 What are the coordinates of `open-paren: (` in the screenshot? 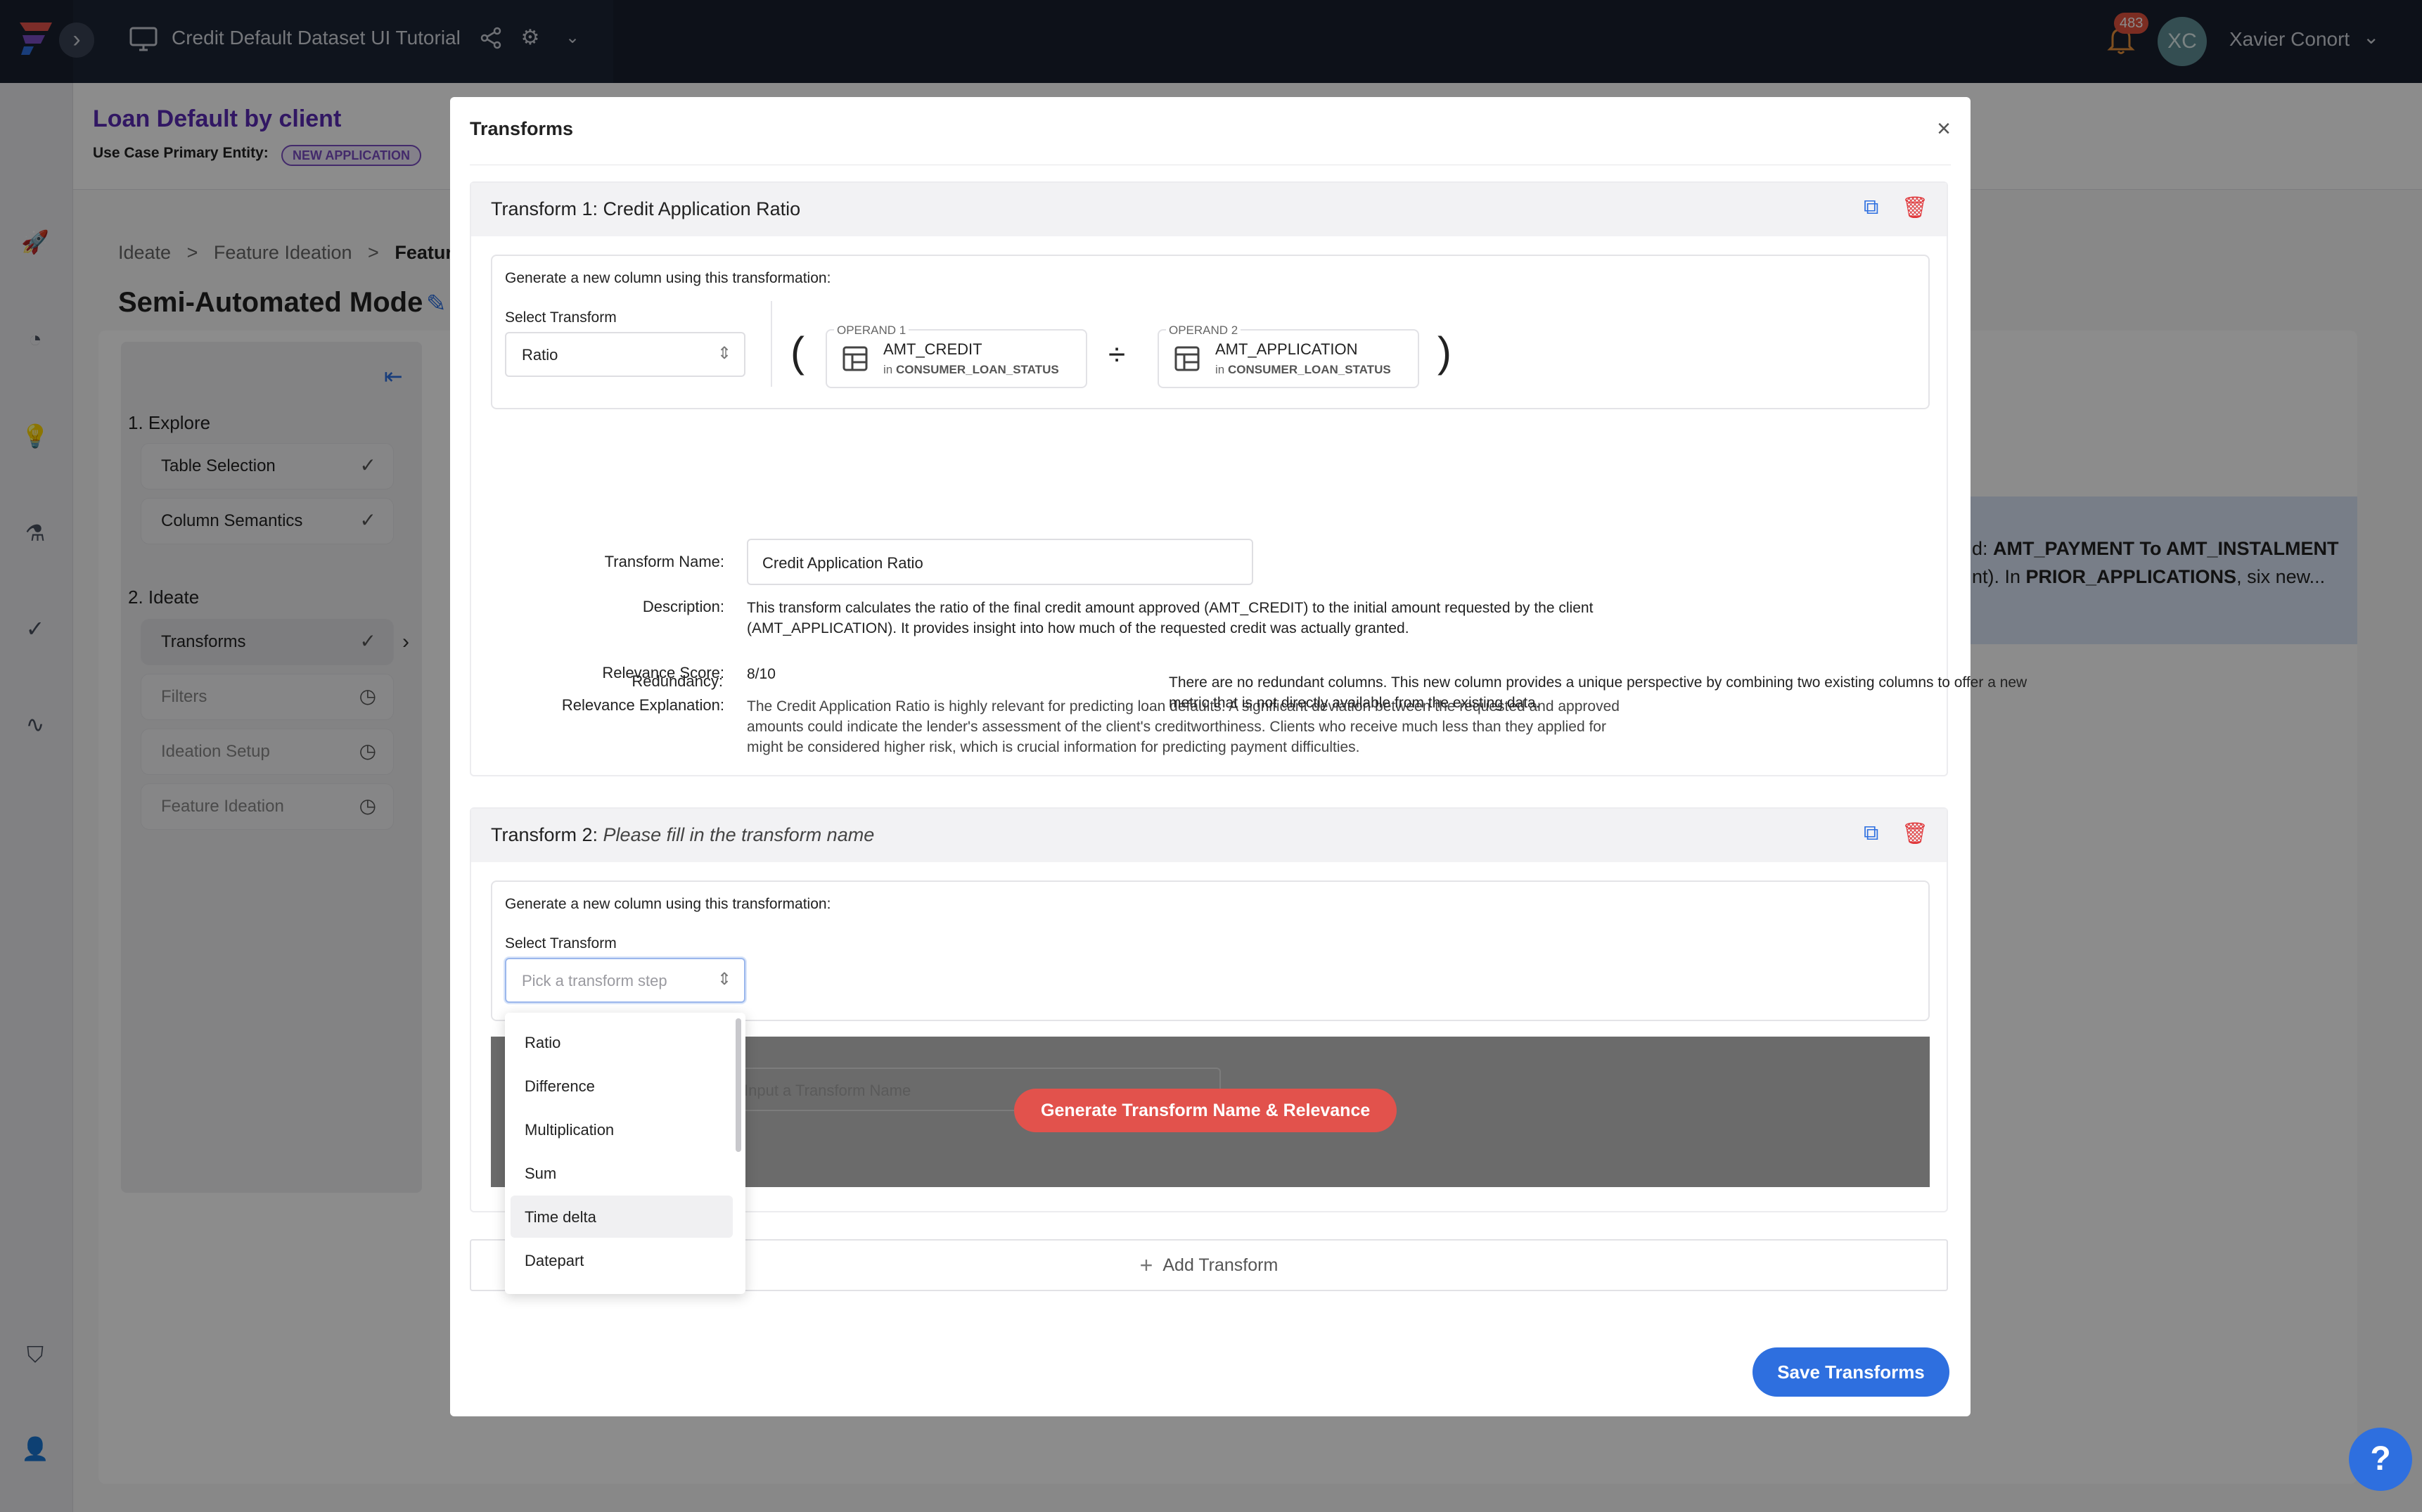 It's located at (797, 352).